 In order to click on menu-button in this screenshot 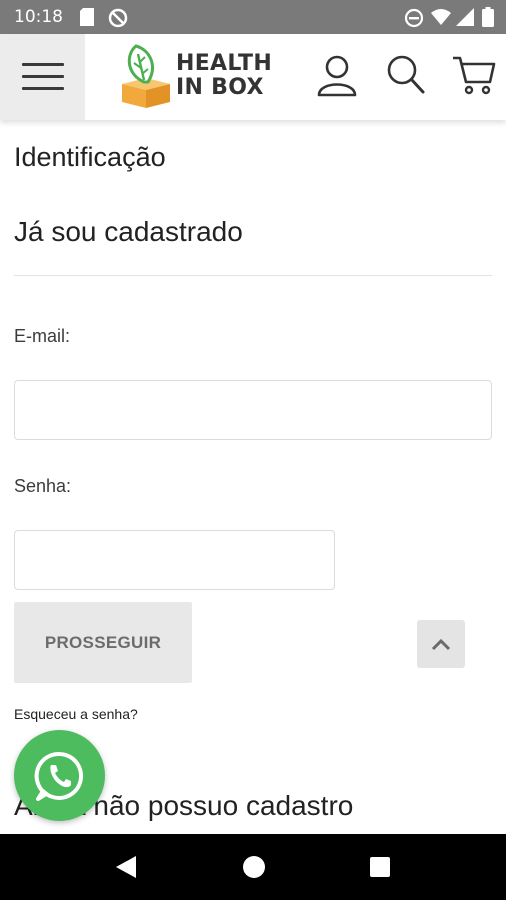, I will do `click(42, 77)`.